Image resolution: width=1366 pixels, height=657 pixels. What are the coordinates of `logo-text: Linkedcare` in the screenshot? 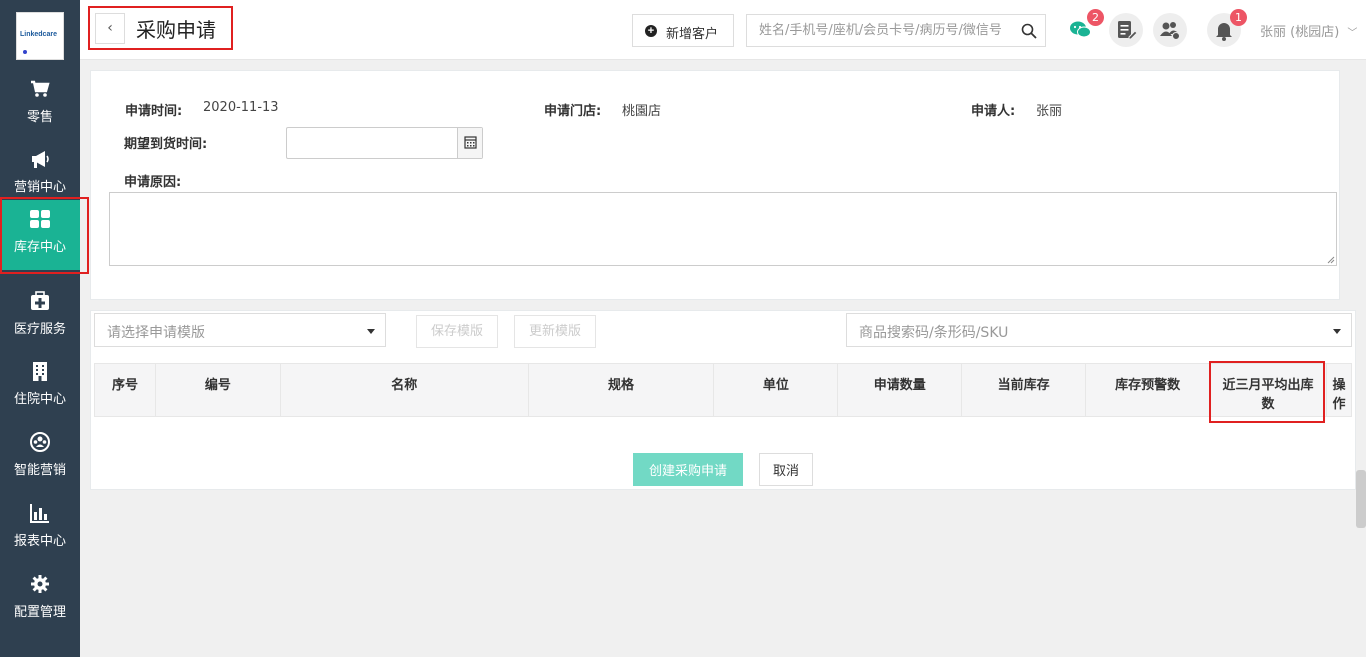 It's located at (38, 34).